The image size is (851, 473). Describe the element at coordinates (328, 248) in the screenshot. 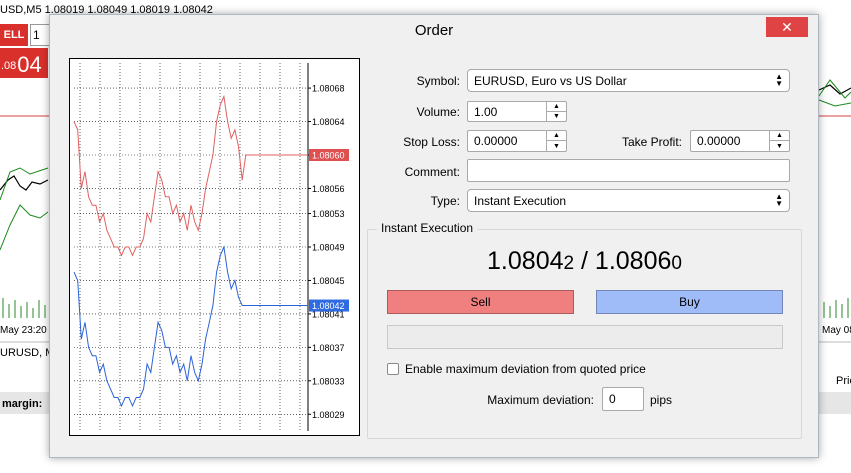

I see `y-tick-label: 1.08049` at that location.